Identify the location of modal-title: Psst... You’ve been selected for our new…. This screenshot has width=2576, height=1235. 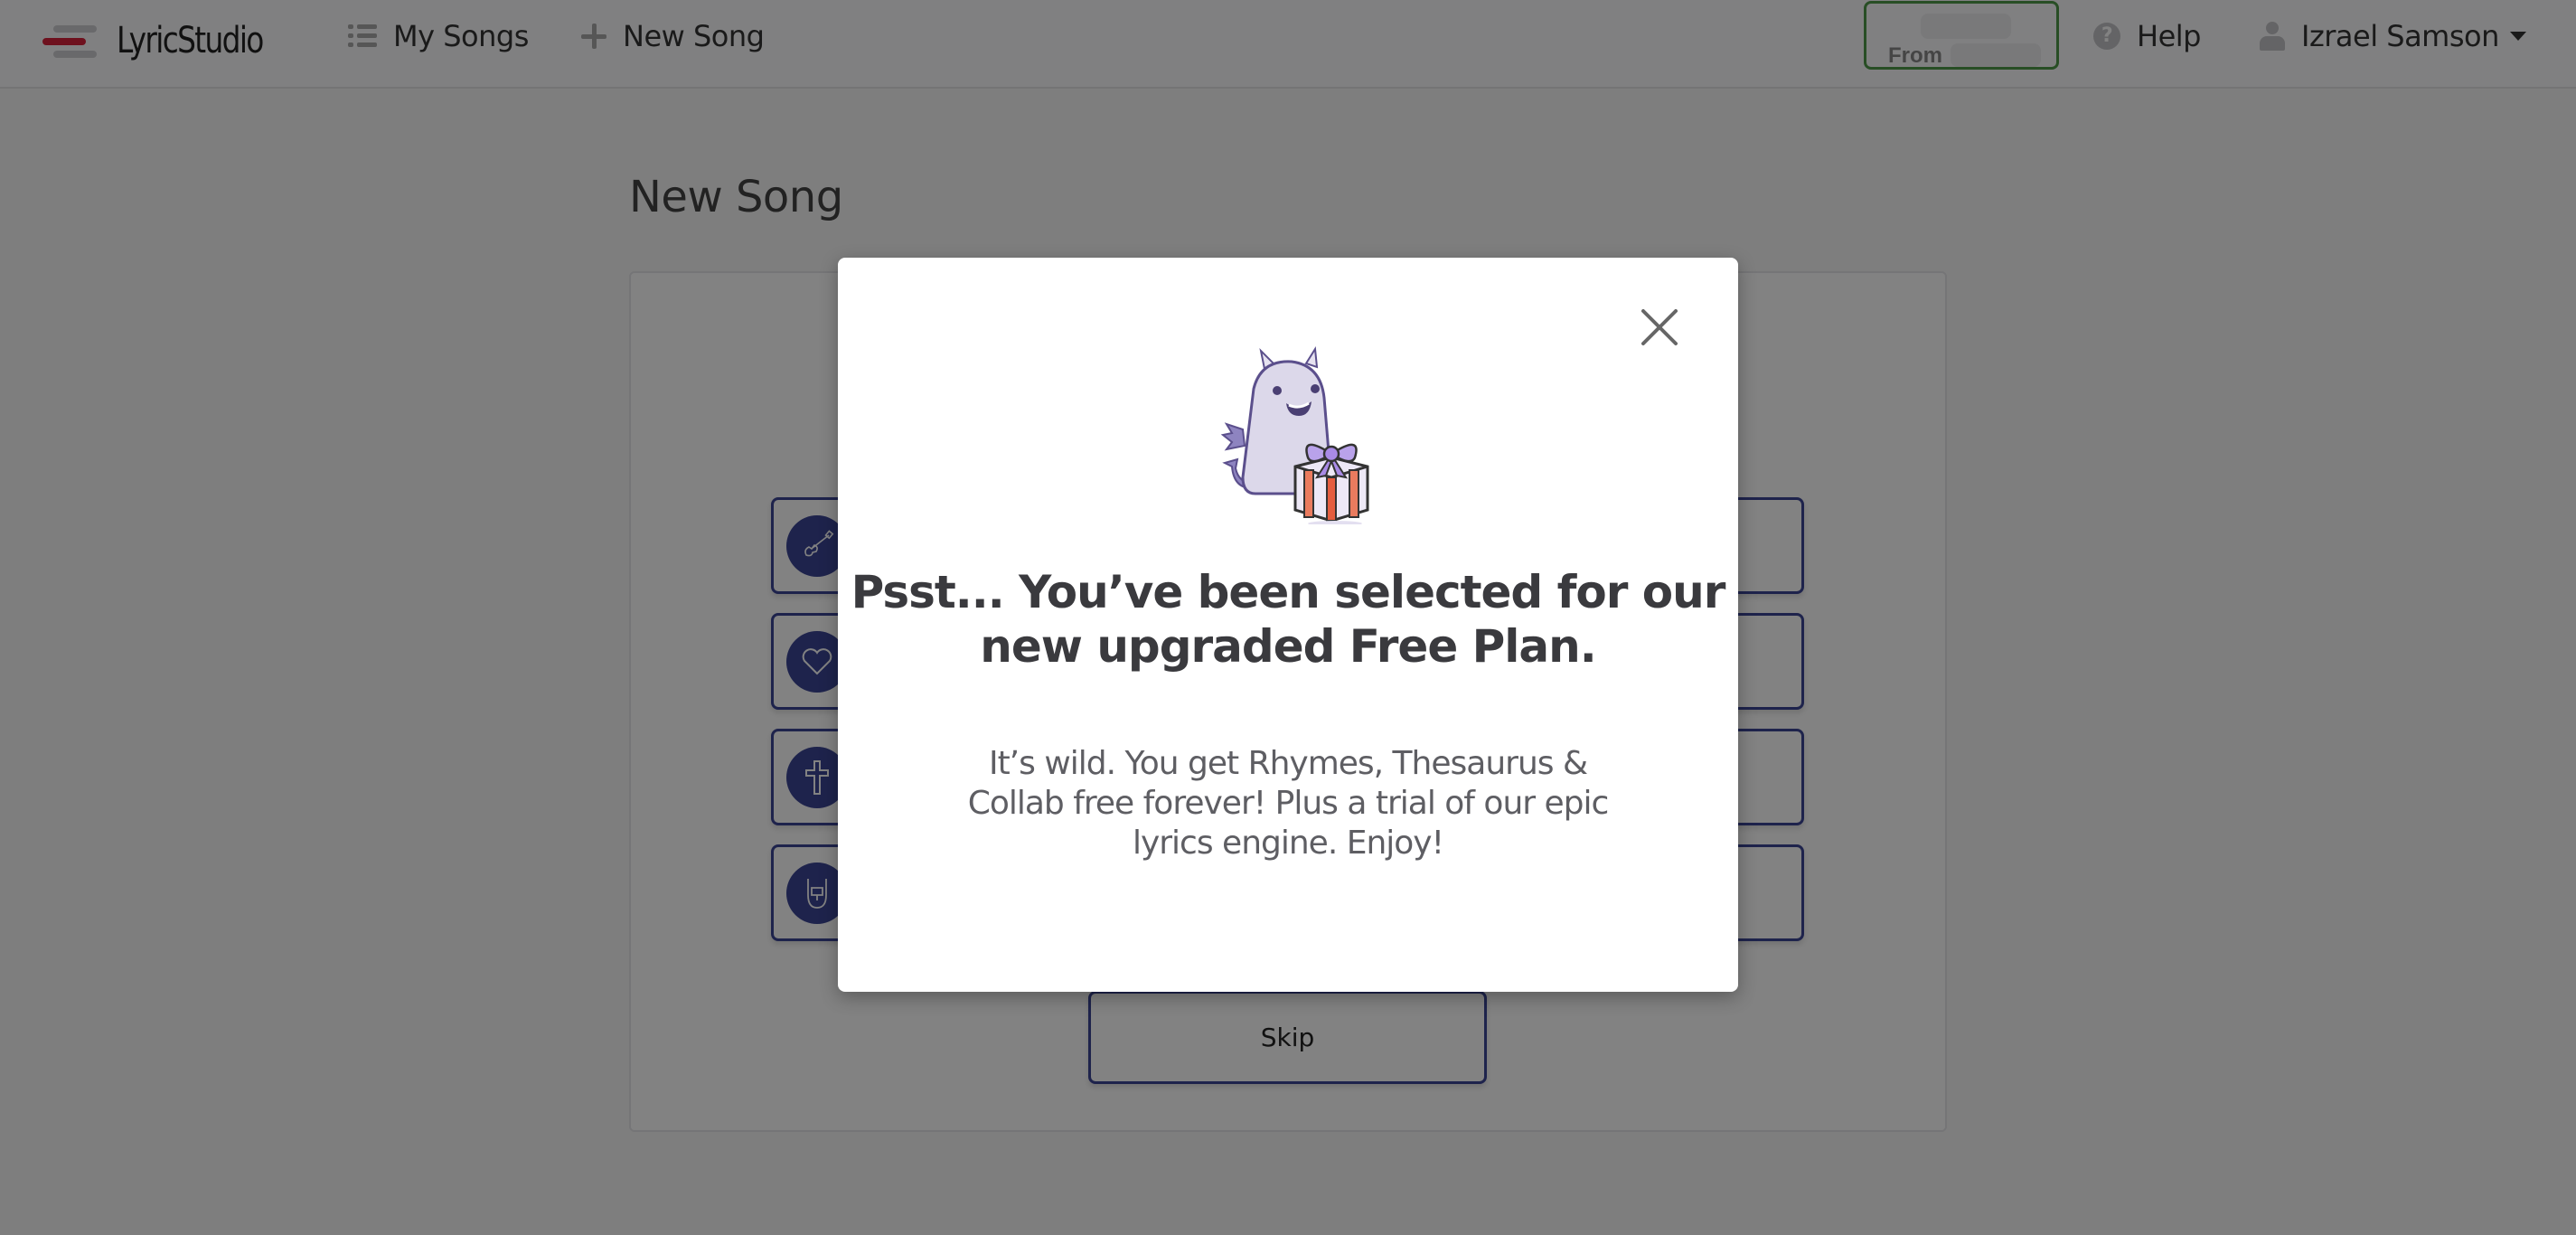
(1288, 620).